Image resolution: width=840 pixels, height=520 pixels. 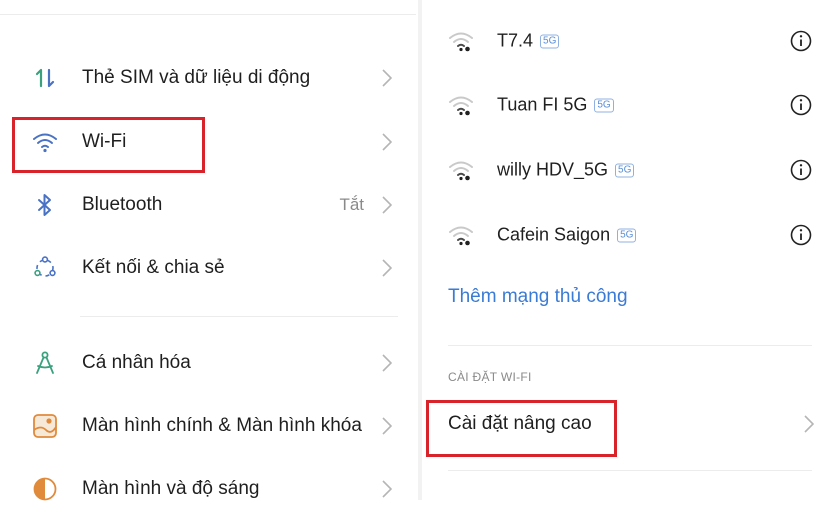 I want to click on settings-item-label: Cá nhân hóa, so click(x=136, y=362).